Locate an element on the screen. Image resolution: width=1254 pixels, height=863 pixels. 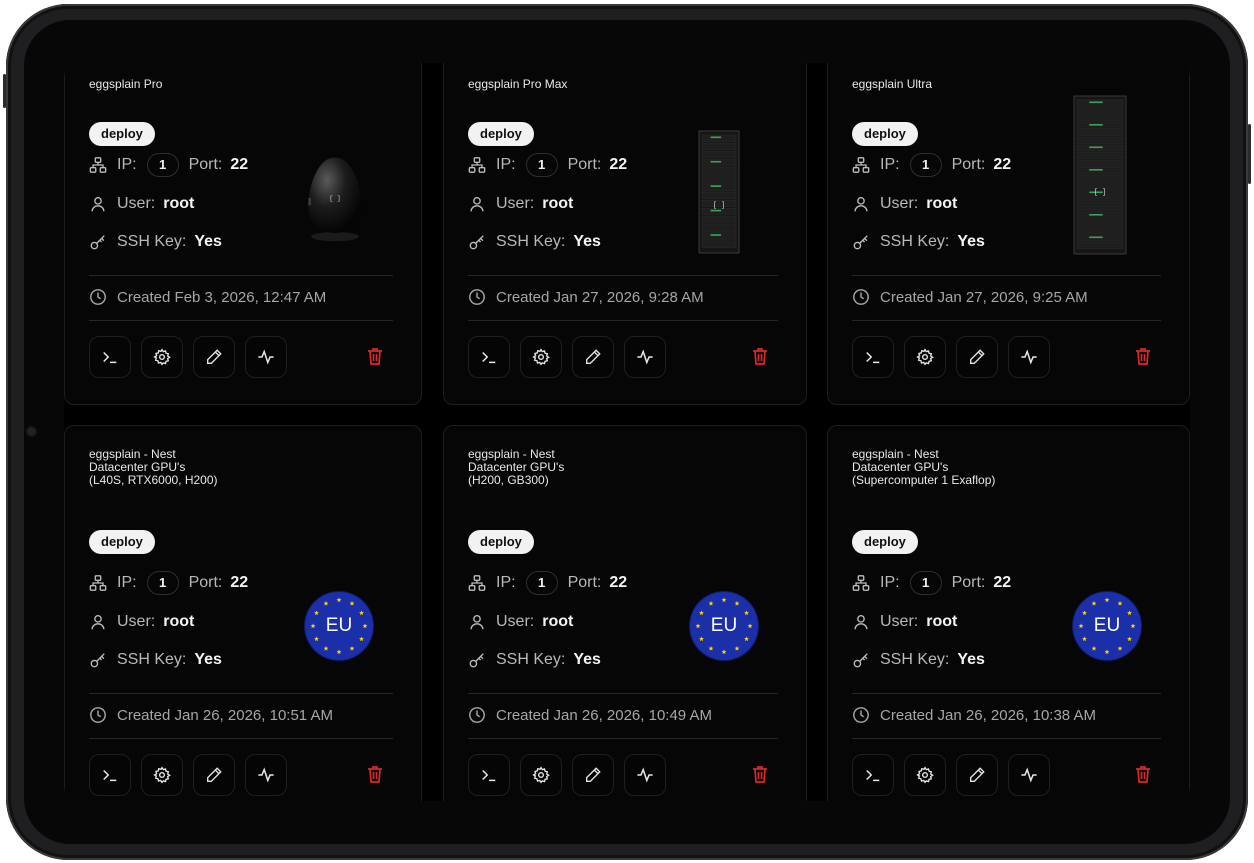
created-row: Created Jan 27, 2026, 9:25 AM is located at coordinates (970, 297).